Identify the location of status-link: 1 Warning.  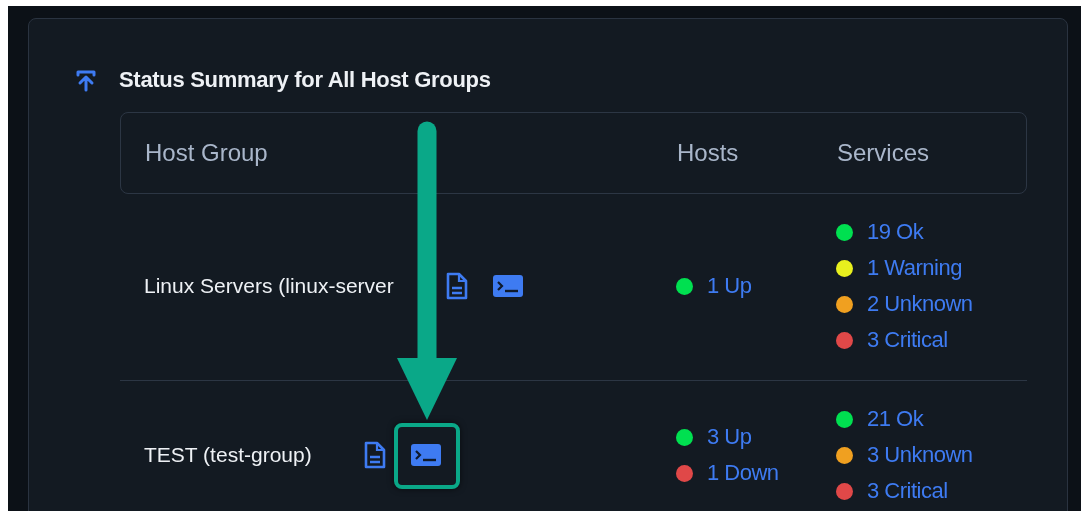
(899, 268).